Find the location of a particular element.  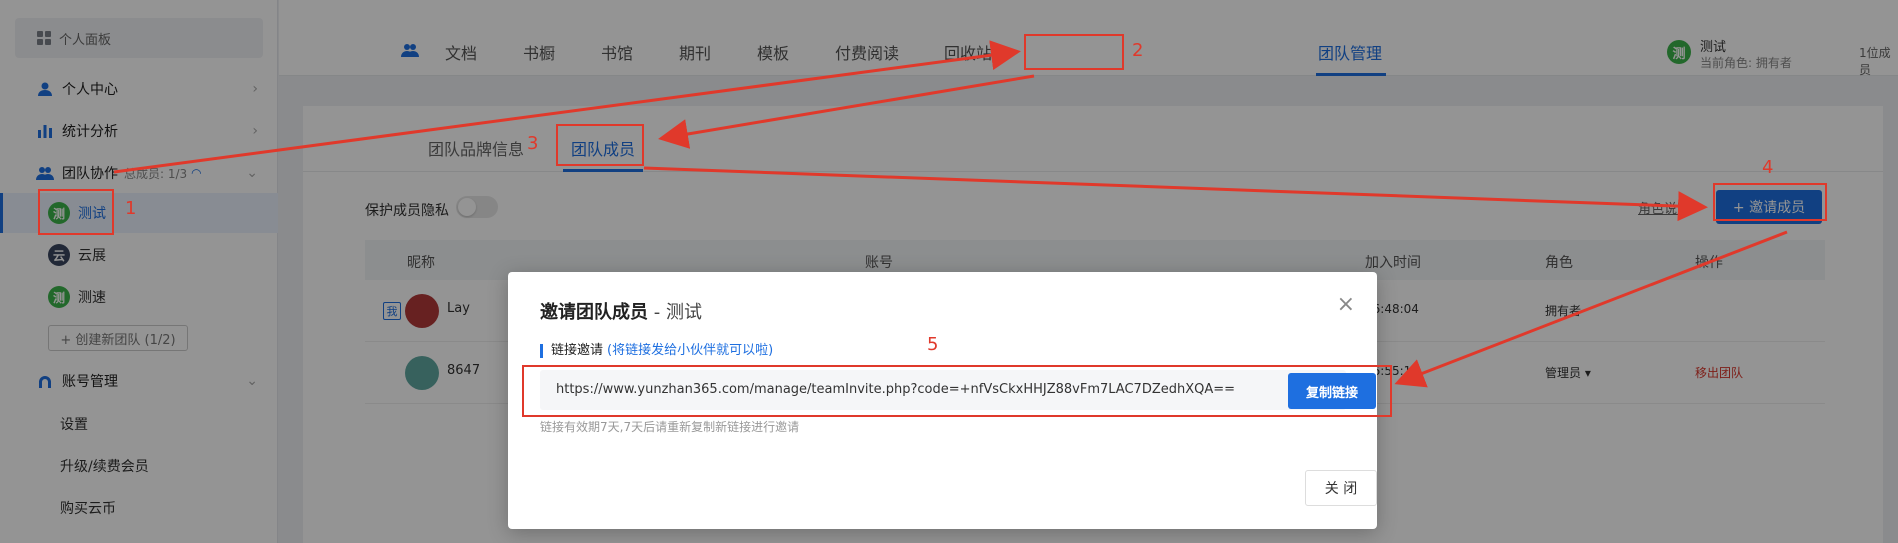

modal-title: 邀请团队成员 - 测试 is located at coordinates (621, 312).